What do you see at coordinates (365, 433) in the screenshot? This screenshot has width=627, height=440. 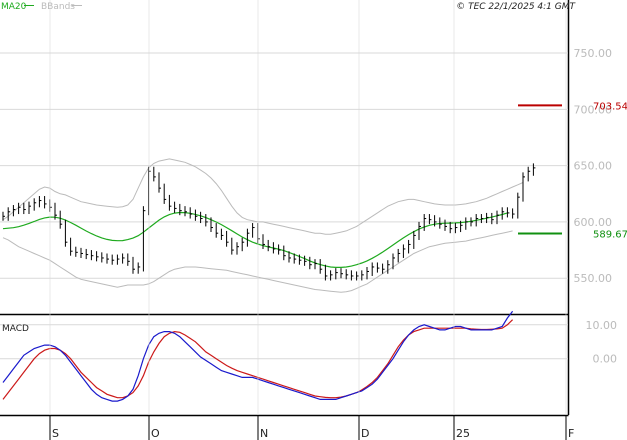 I see `x-axis-label: D` at bounding box center [365, 433].